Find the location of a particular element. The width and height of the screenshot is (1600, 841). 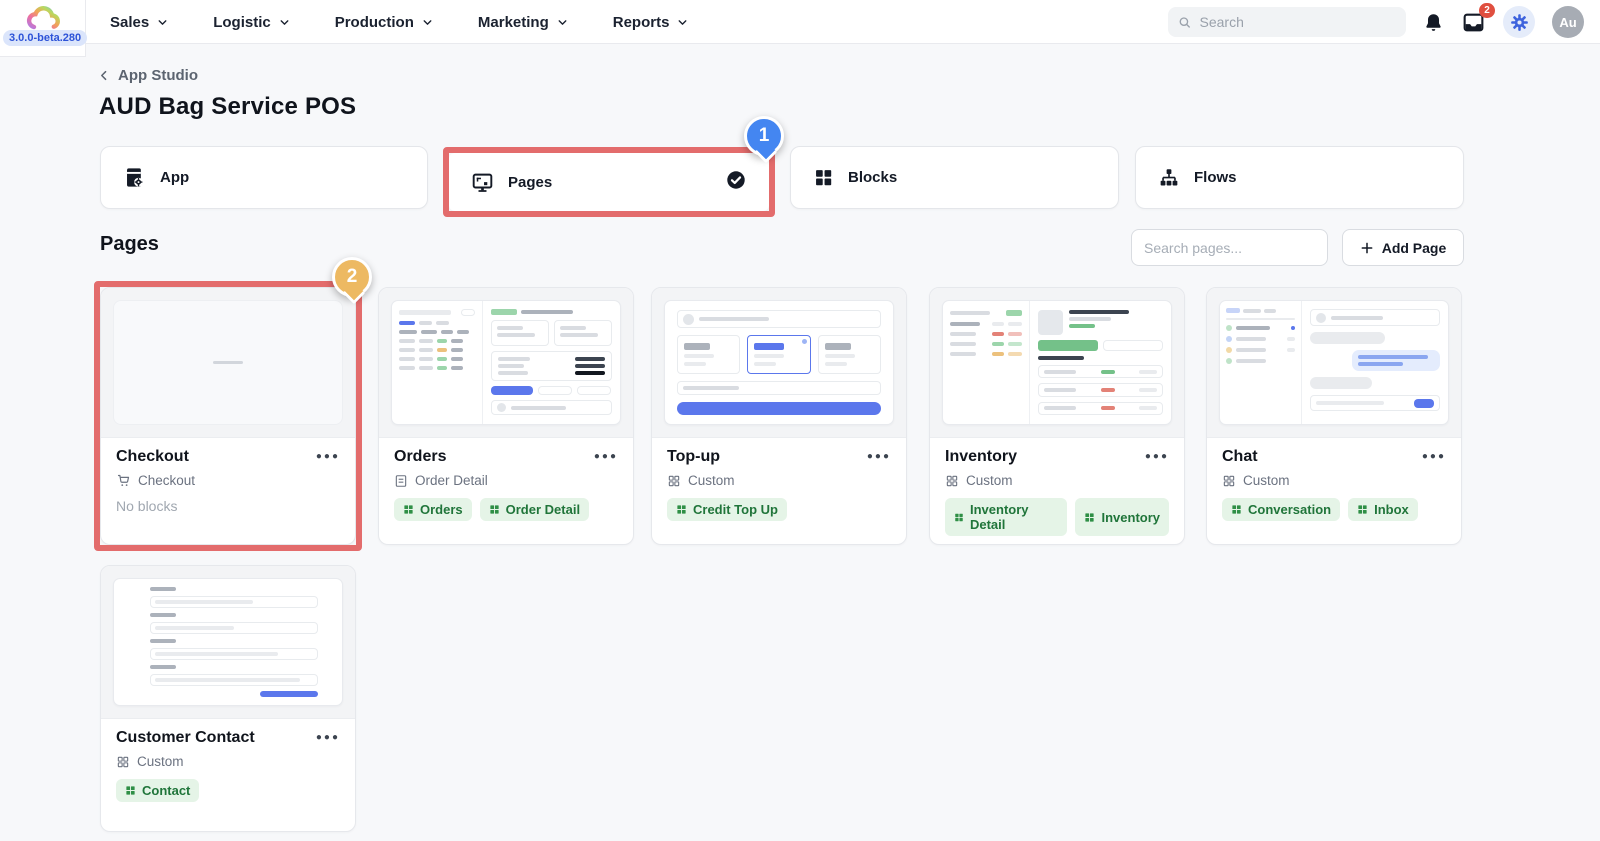

page-card-topup: Top-up ●●● Custom Credit Top Up is located at coordinates (779, 416).